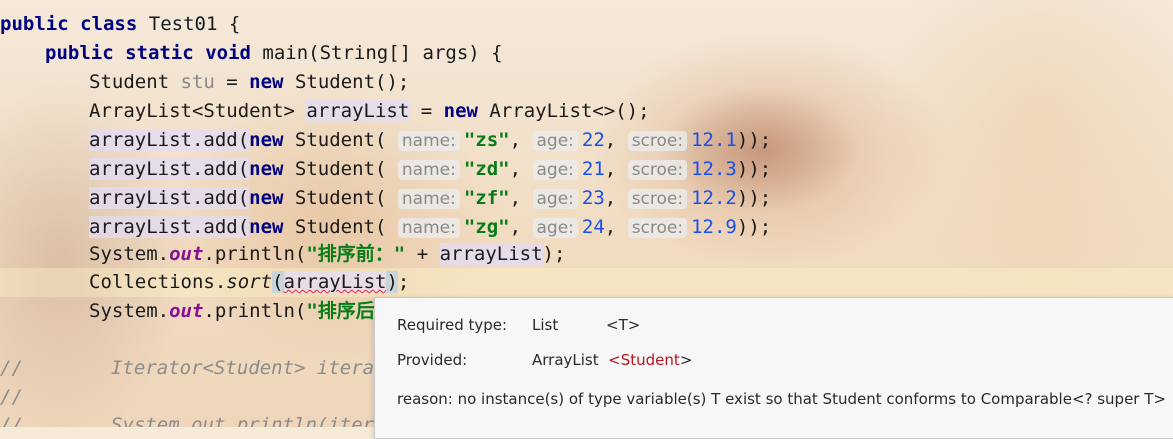 The width and height of the screenshot is (1173, 439). I want to click on number-literal: 12.2, so click(714, 198).